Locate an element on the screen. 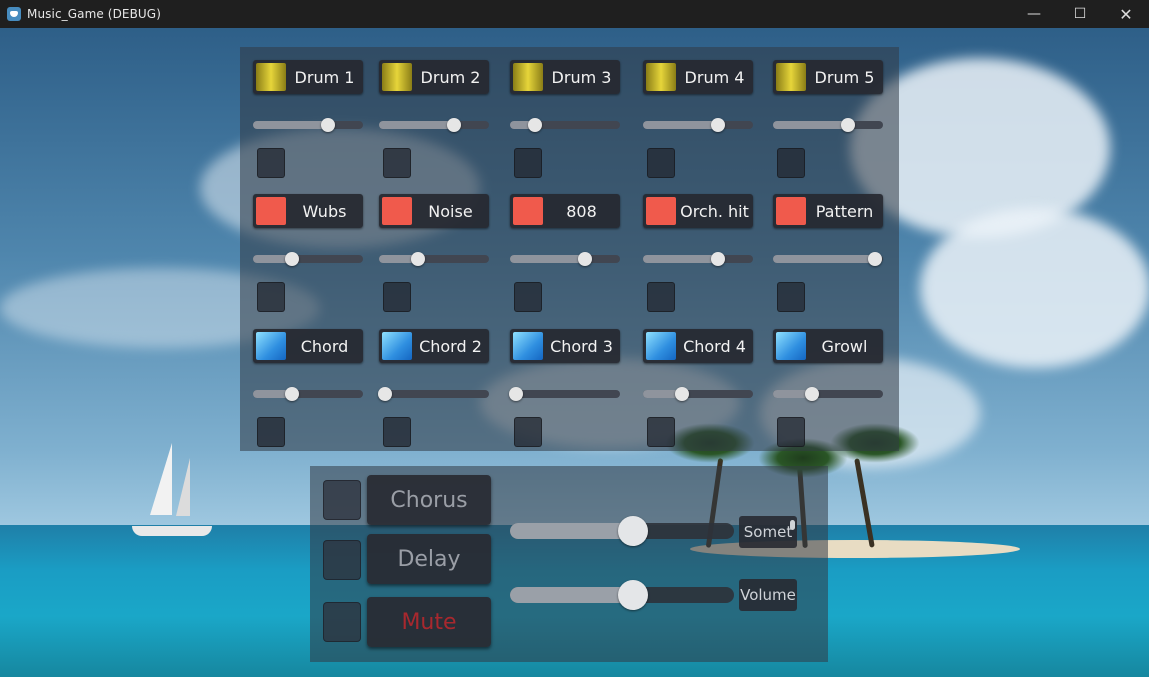  instrument-cell-808: 808 is located at coordinates (566, 253).